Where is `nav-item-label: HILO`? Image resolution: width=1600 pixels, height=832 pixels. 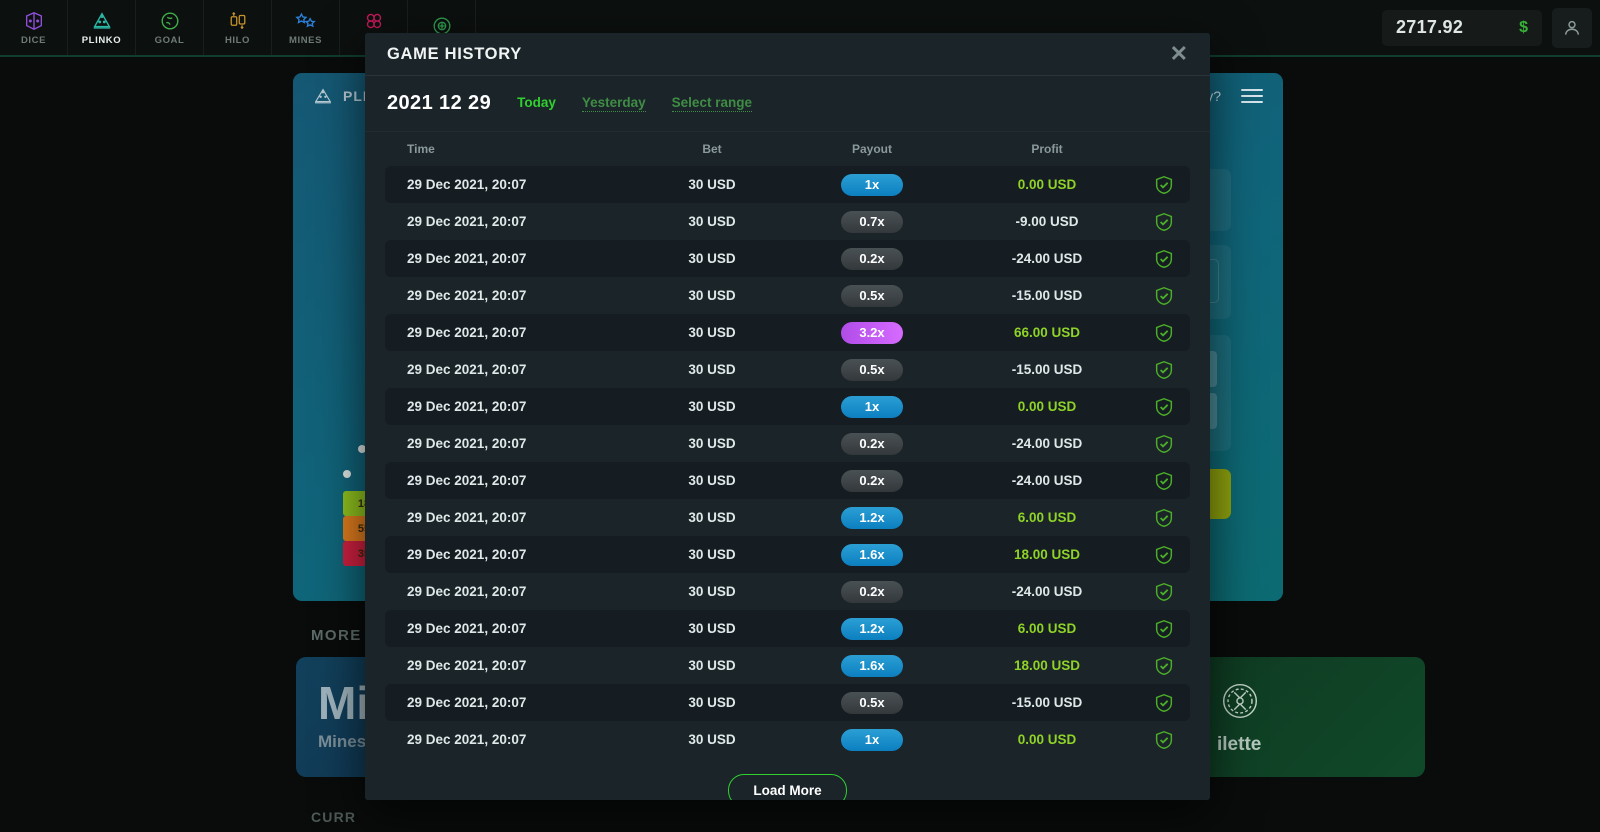
nav-item-label: HILO is located at coordinates (237, 40).